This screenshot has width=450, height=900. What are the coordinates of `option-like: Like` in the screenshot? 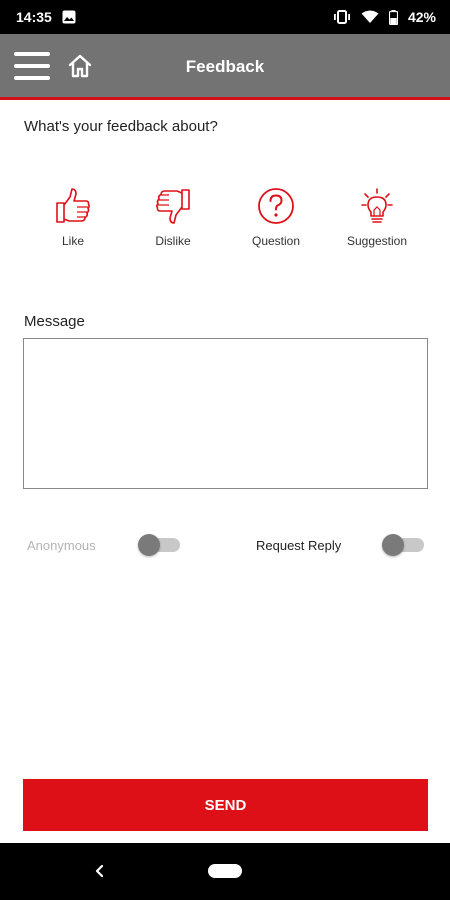 It's located at (73, 217).